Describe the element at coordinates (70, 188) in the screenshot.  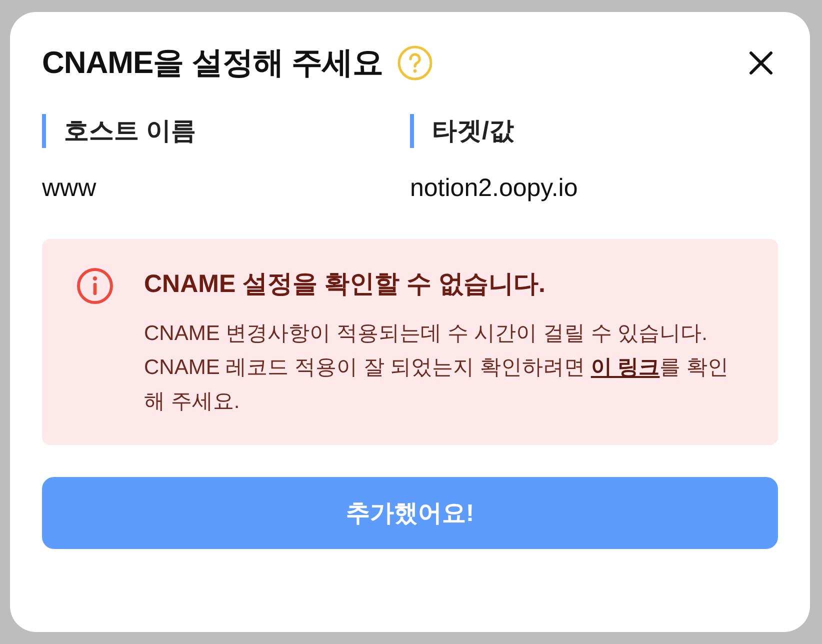
I see `record-value: www` at that location.